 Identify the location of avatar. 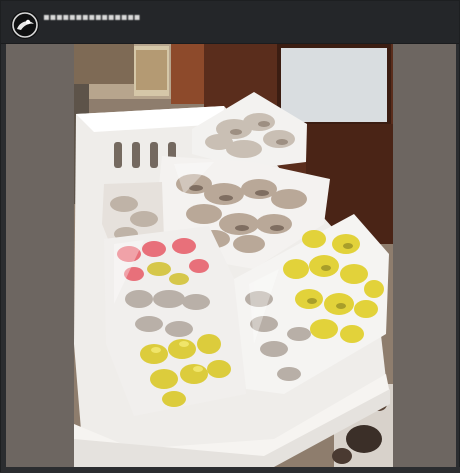
(25, 25).